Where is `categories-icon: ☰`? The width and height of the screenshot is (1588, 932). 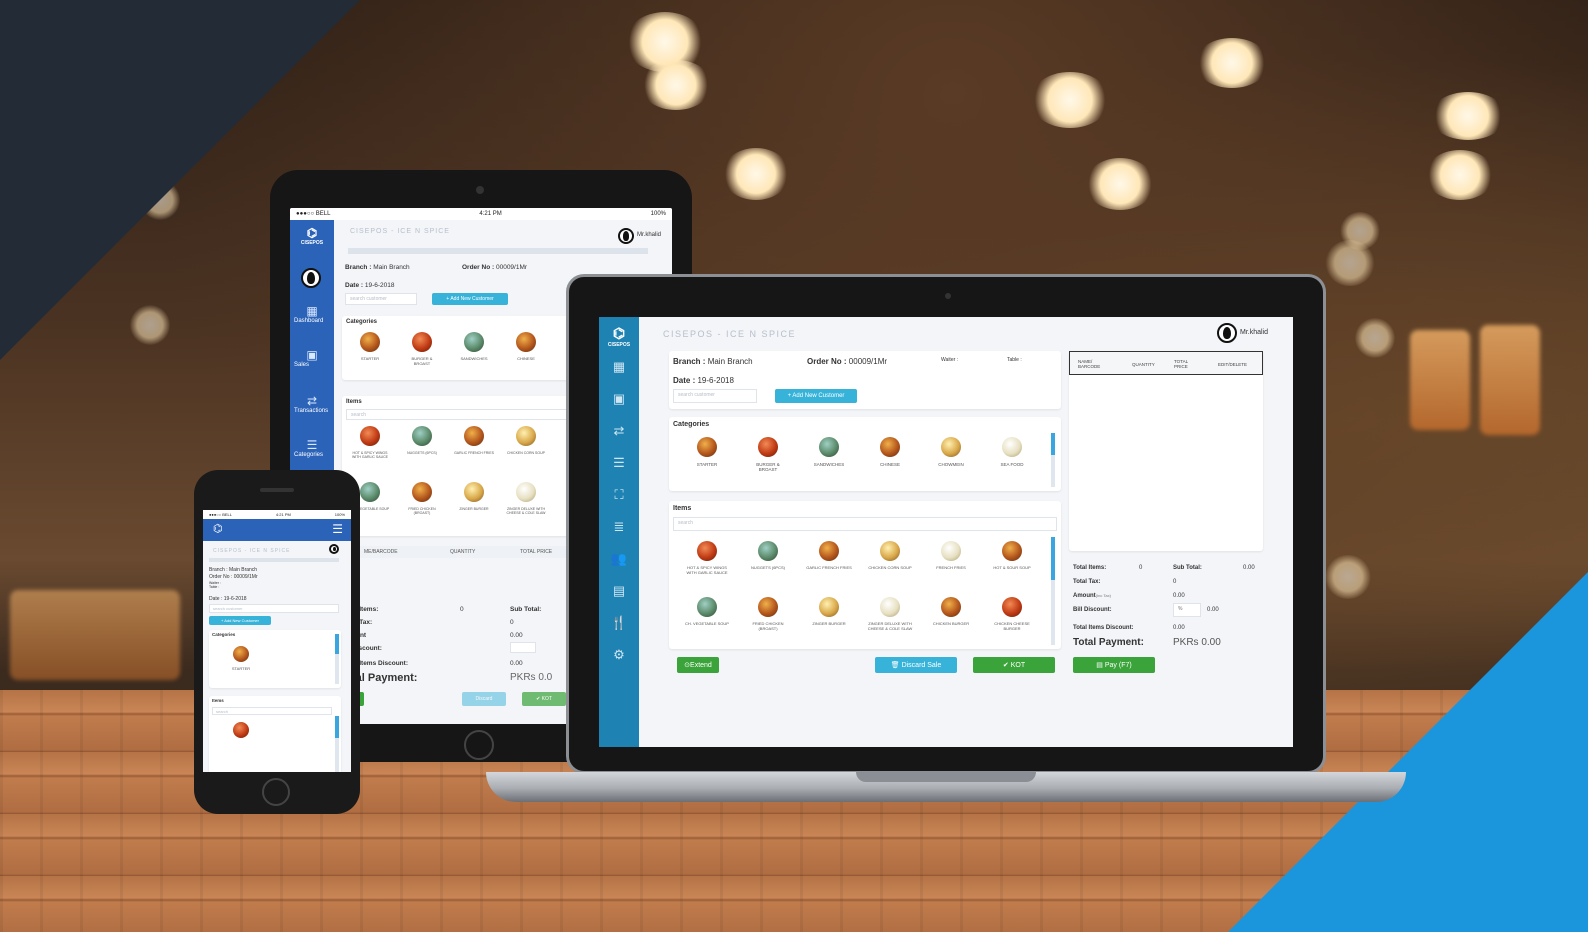 categories-icon: ☰ is located at coordinates (619, 463).